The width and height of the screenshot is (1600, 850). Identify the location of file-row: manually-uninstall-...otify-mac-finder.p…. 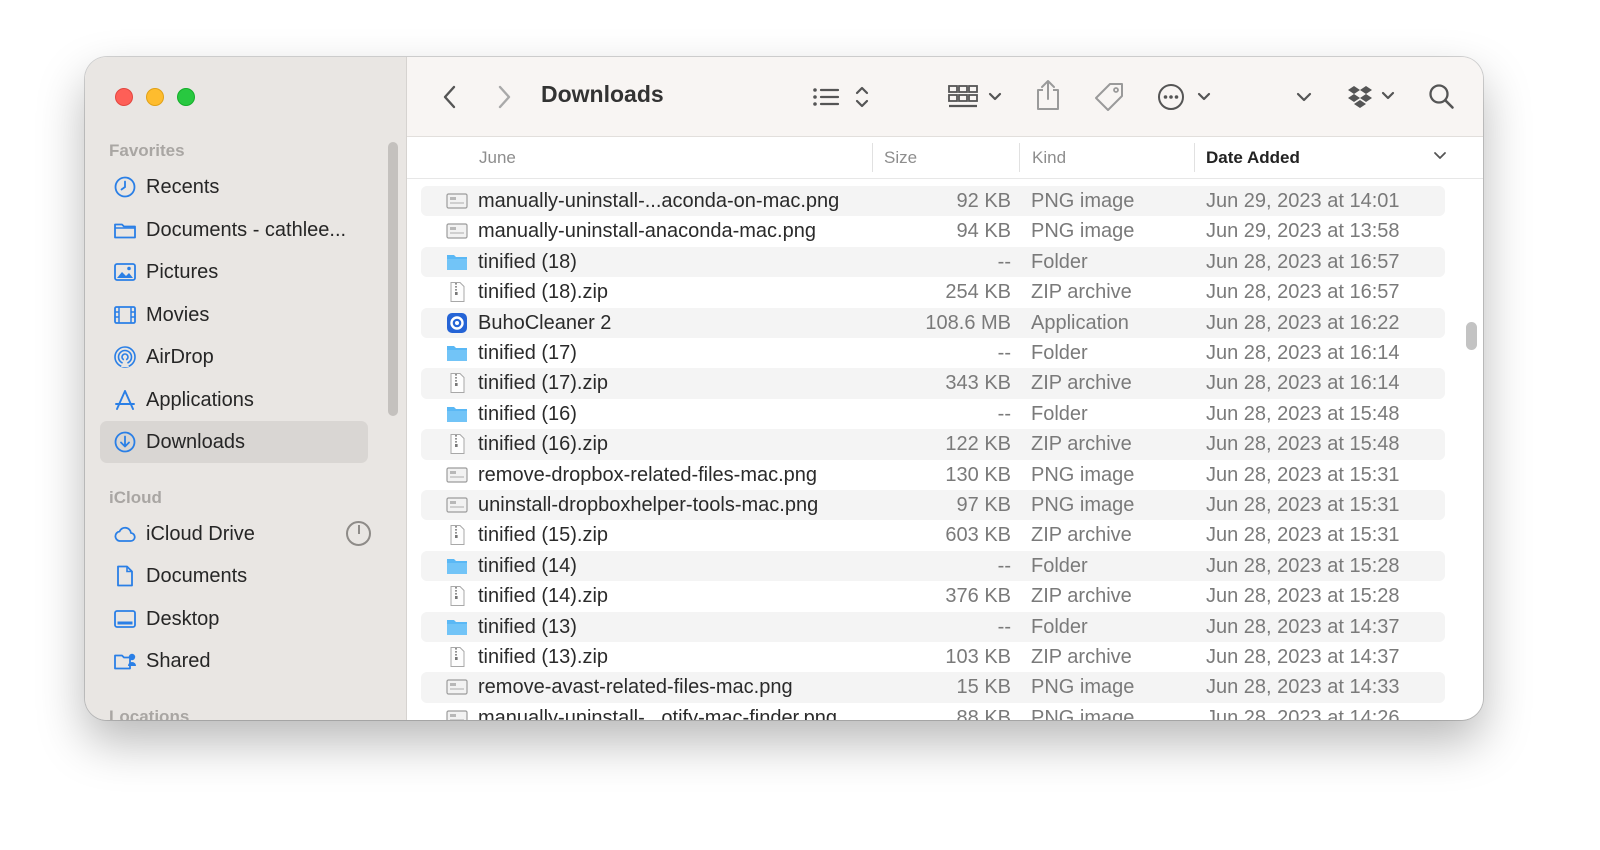
(933, 711).